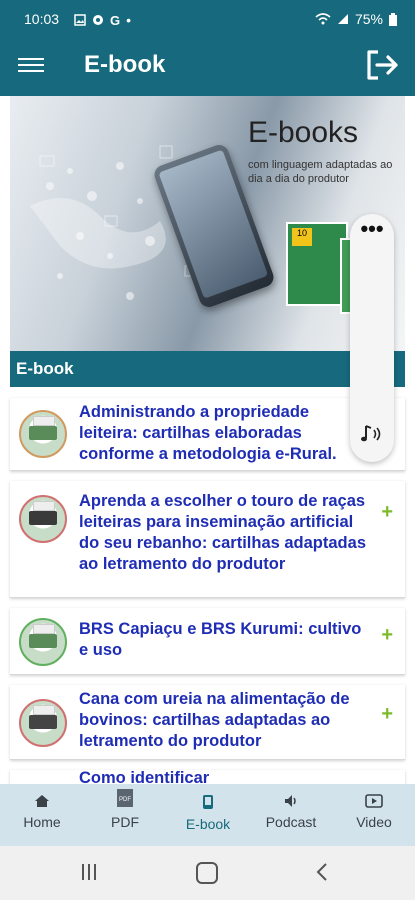  What do you see at coordinates (125, 64) in the screenshot?
I see `page-title: E-book` at bounding box center [125, 64].